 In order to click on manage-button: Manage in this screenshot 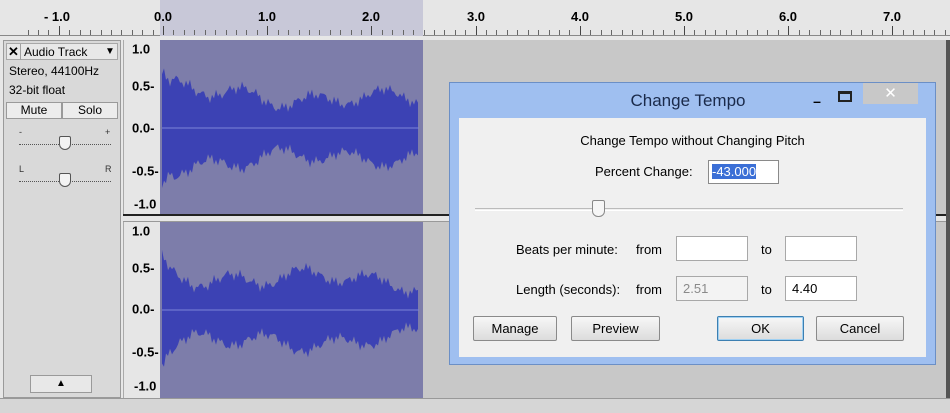, I will do `click(515, 328)`.